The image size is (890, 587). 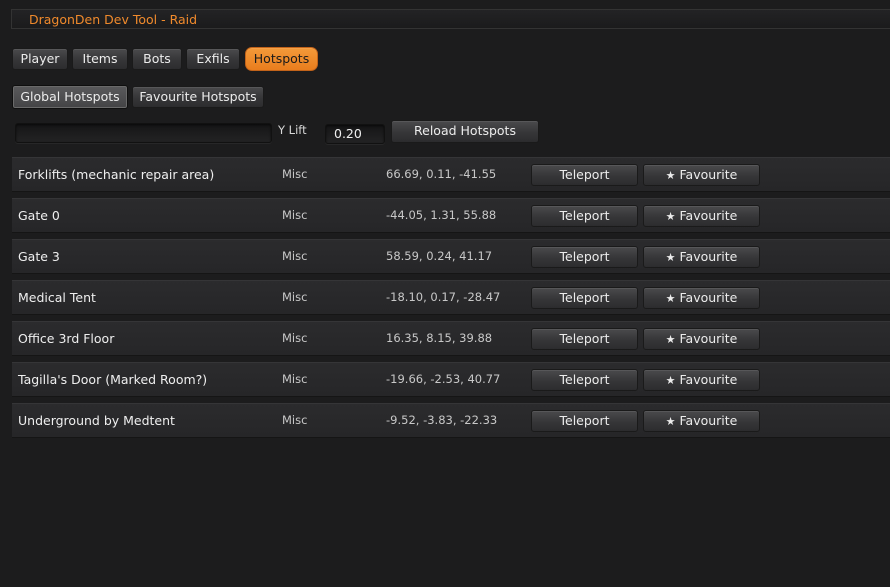 What do you see at coordinates (40, 59) in the screenshot?
I see `tab-player: Player` at bounding box center [40, 59].